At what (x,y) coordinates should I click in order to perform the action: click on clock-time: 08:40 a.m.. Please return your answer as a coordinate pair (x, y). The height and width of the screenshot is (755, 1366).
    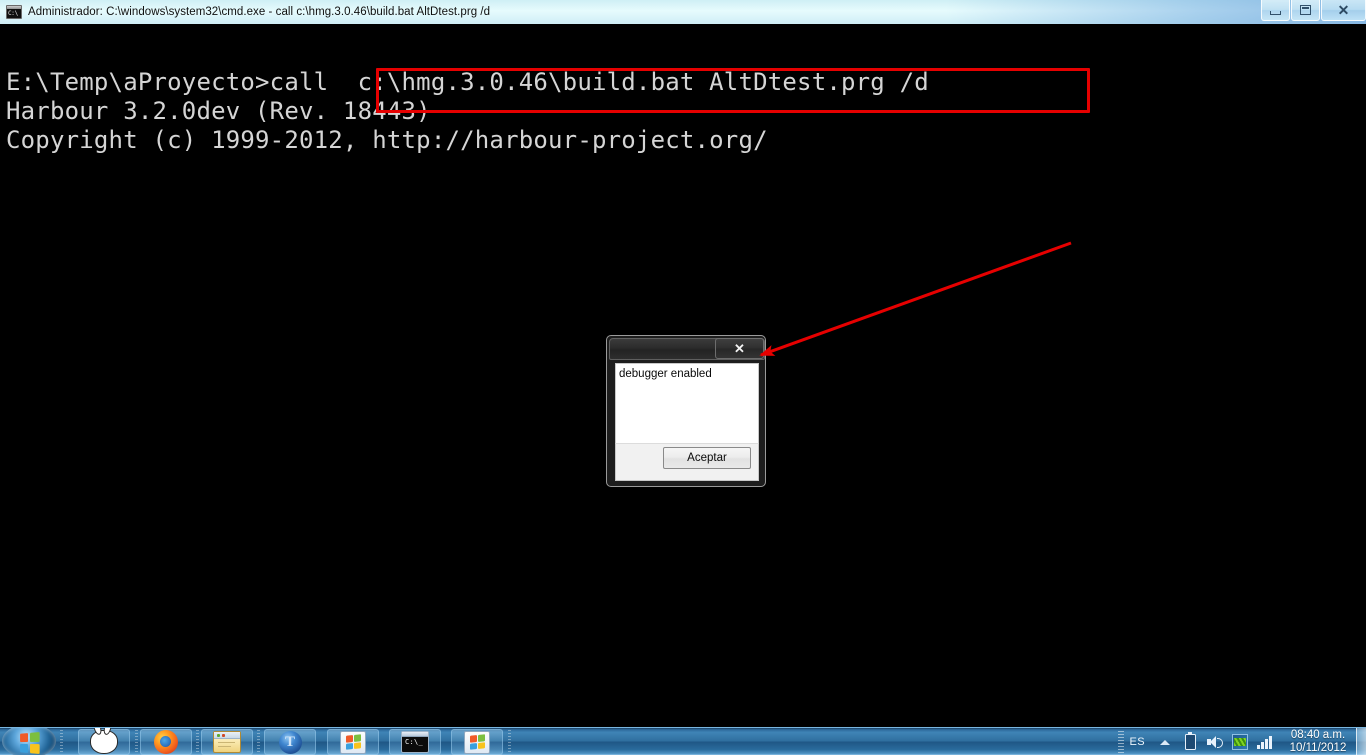
    Looking at the image, I should click on (1318, 735).